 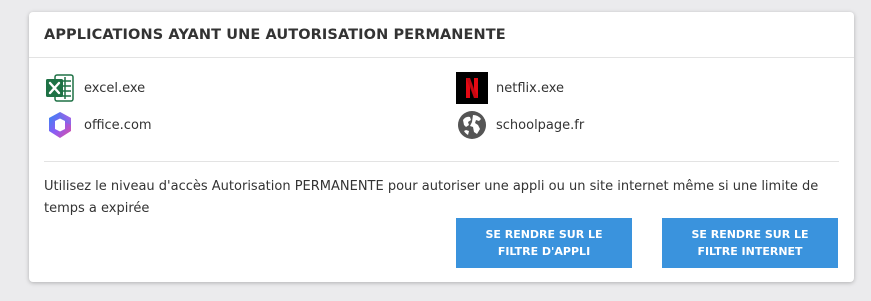 I want to click on app-label: excel.exe, so click(x=115, y=88).